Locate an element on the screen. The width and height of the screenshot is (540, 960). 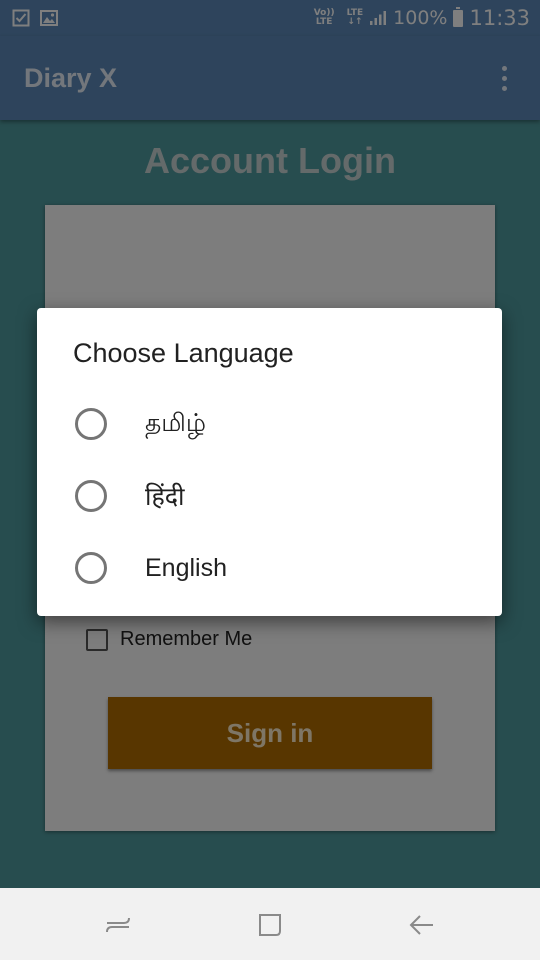
navigation-bar is located at coordinates (270, 924).